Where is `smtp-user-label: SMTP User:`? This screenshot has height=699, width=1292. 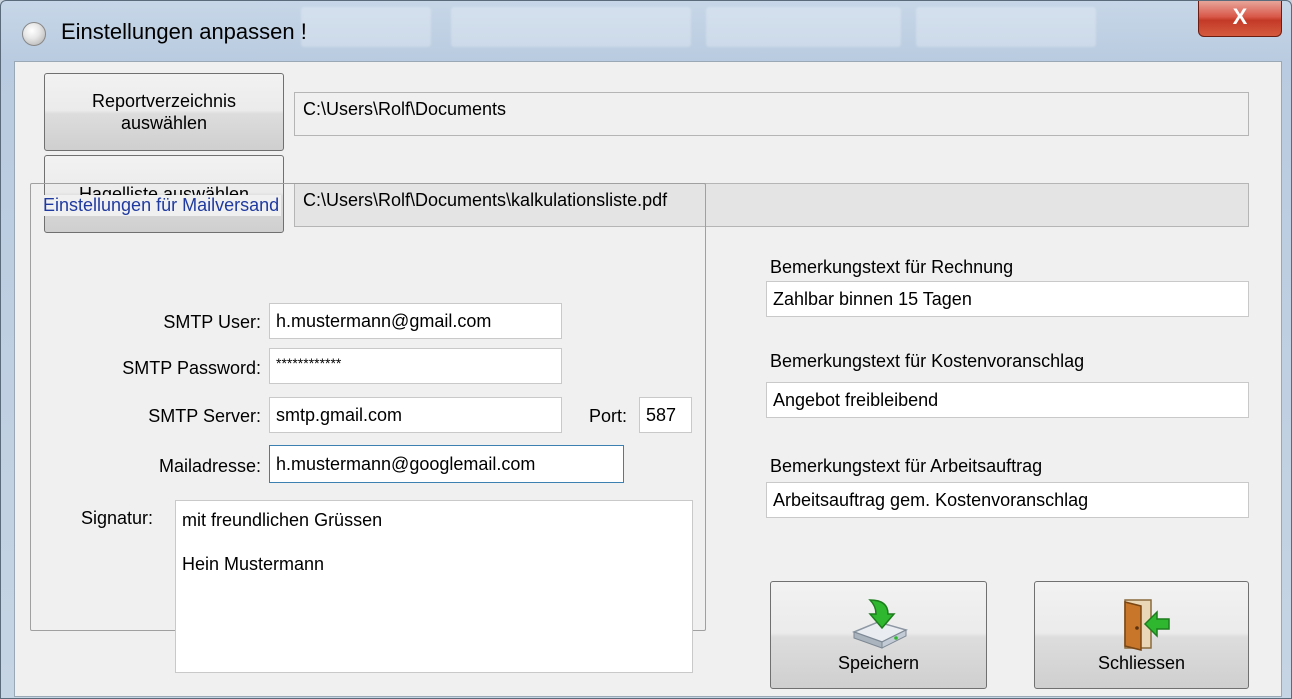 smtp-user-label: SMTP User: is located at coordinates (212, 322).